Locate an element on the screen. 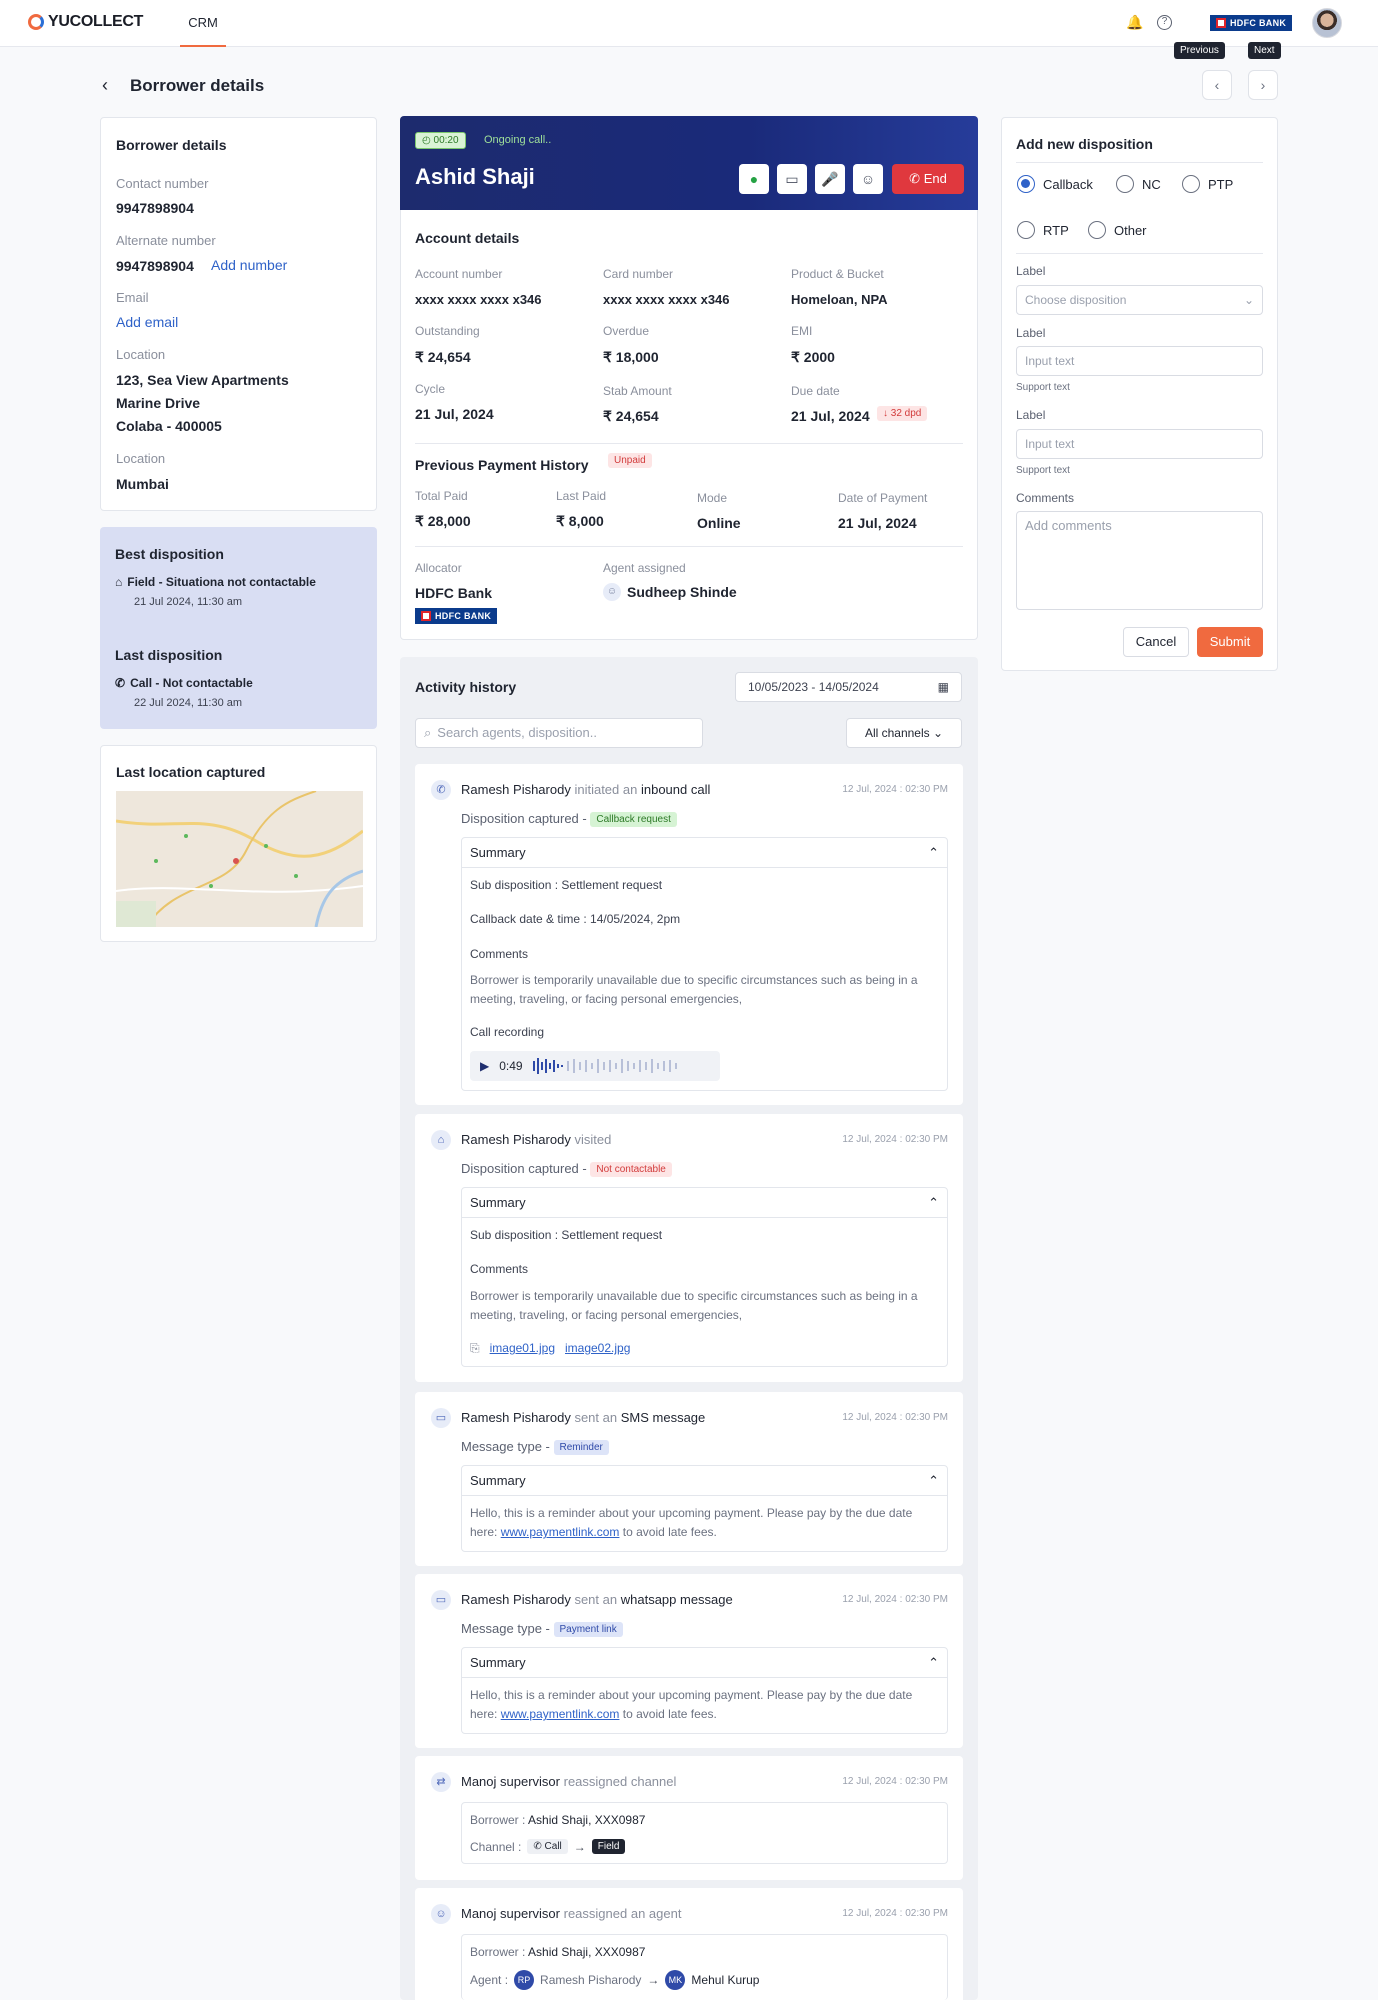  emi-label: EMI is located at coordinates (802, 331).